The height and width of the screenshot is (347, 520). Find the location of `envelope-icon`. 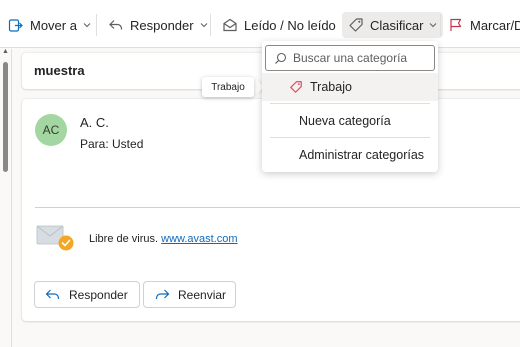

envelope-icon is located at coordinates (230, 25).